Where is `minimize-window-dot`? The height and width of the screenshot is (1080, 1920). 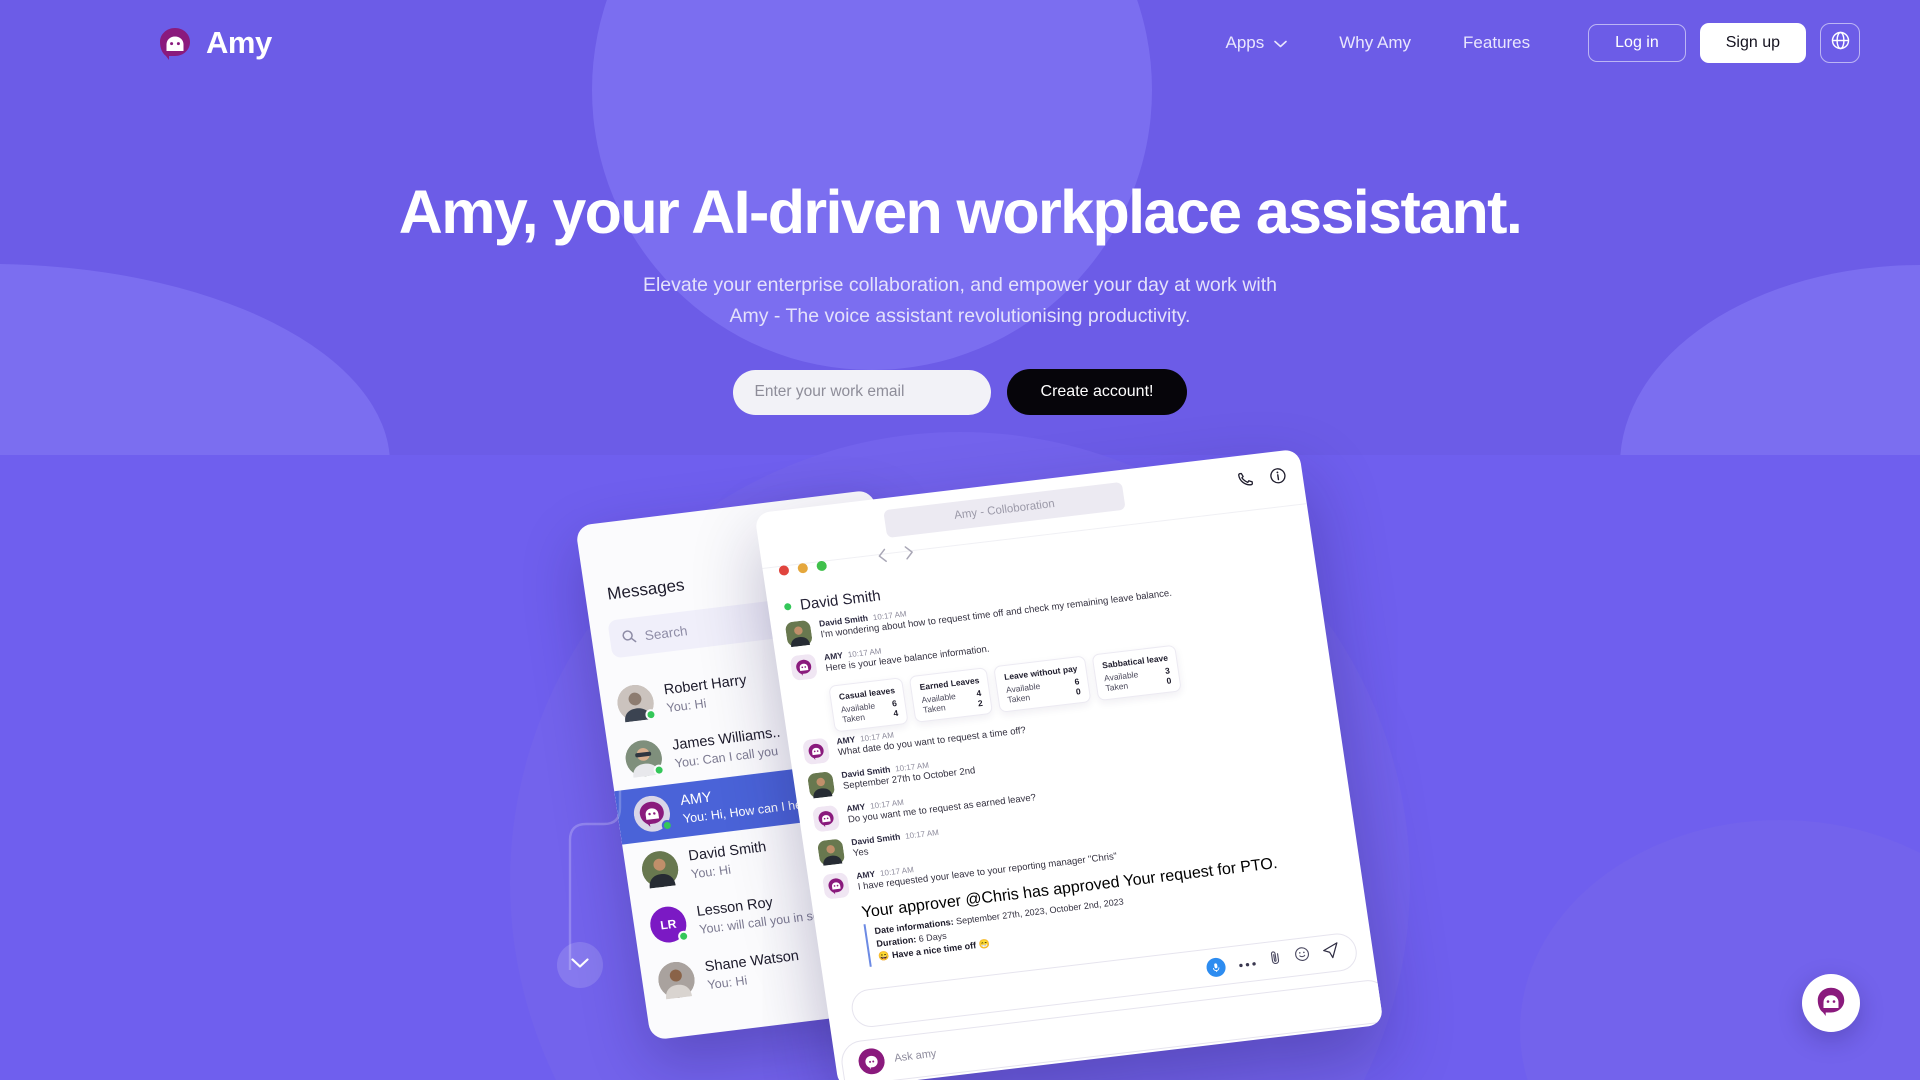
minimize-window-dot is located at coordinates (803, 568).